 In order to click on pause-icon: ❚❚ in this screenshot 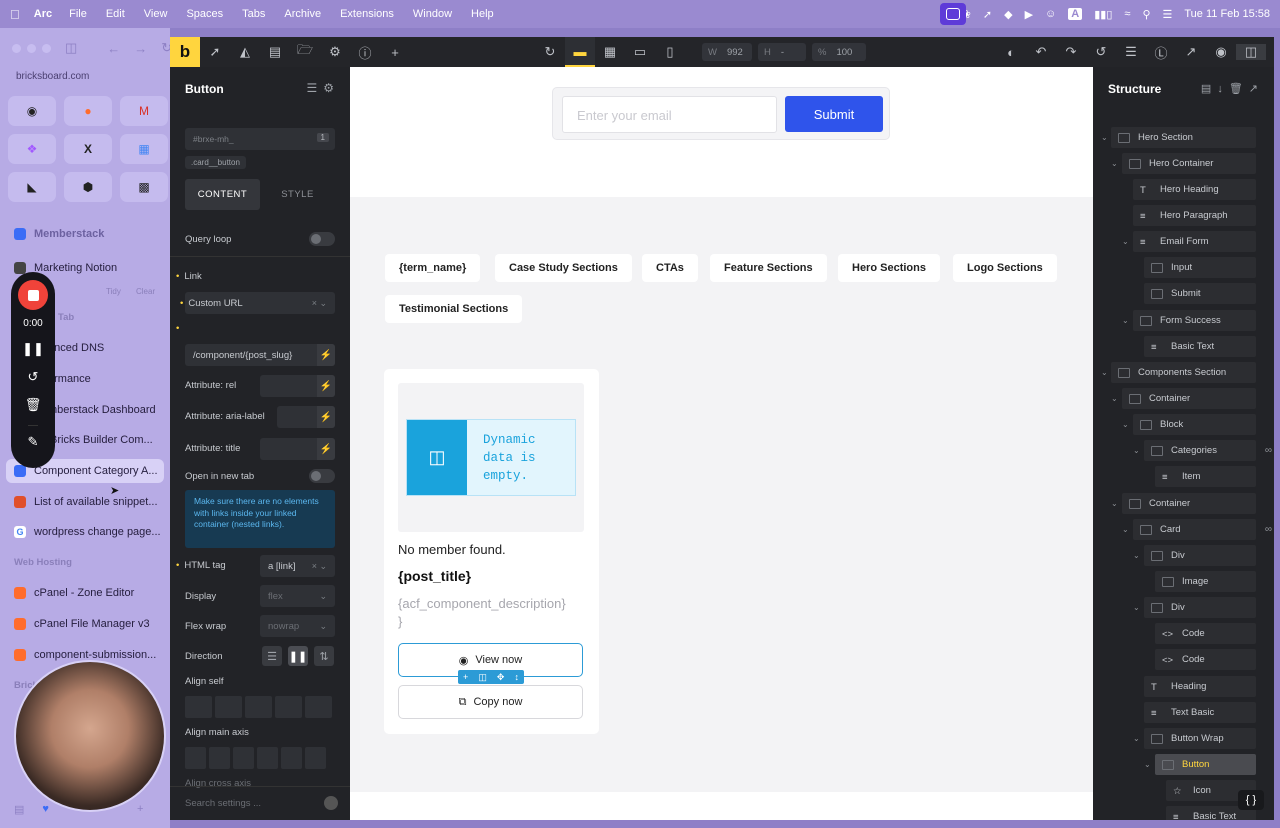, I will do `click(33, 349)`.